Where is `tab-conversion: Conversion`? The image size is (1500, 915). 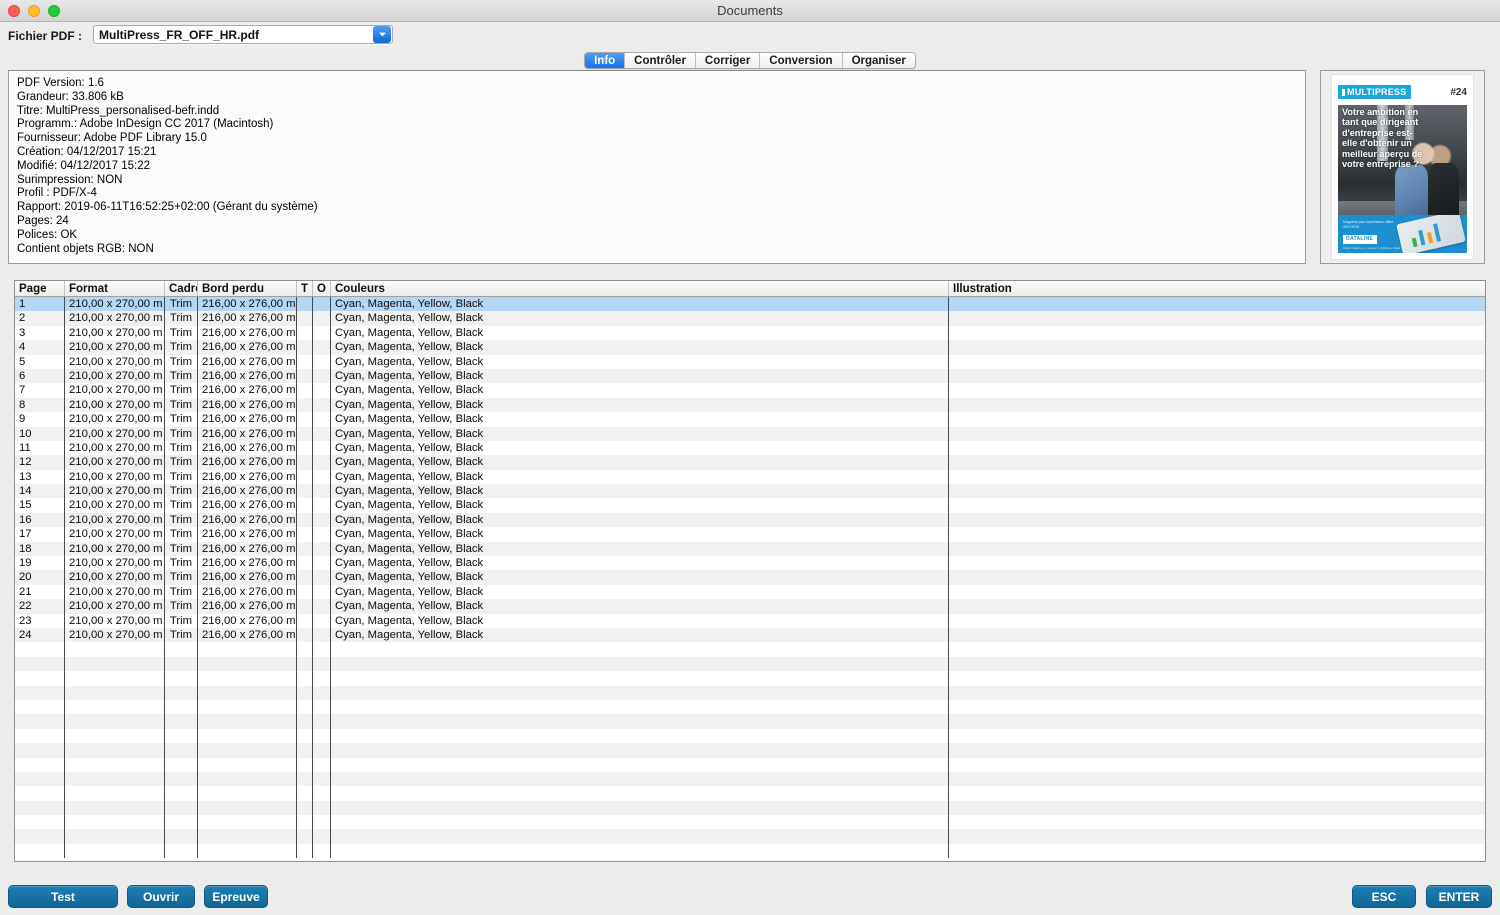
tab-conversion: Conversion is located at coordinates (801, 60).